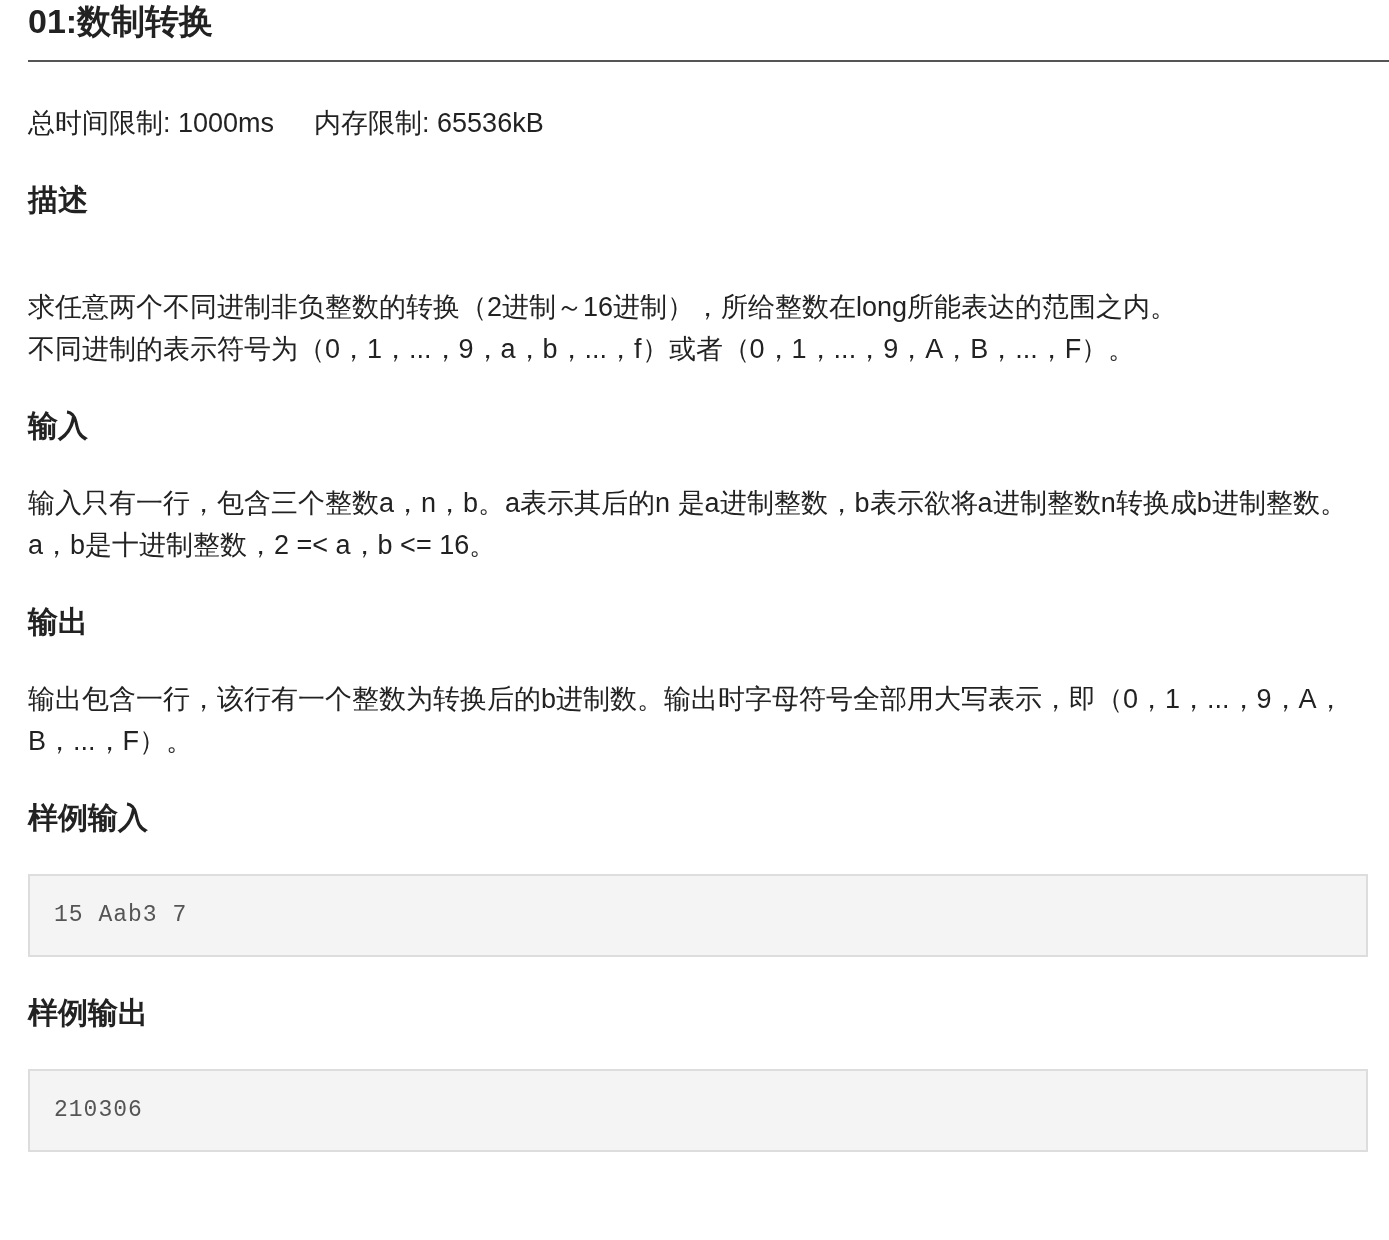 The image size is (1389, 1240). I want to click on code-block: 210306, so click(698, 1110).